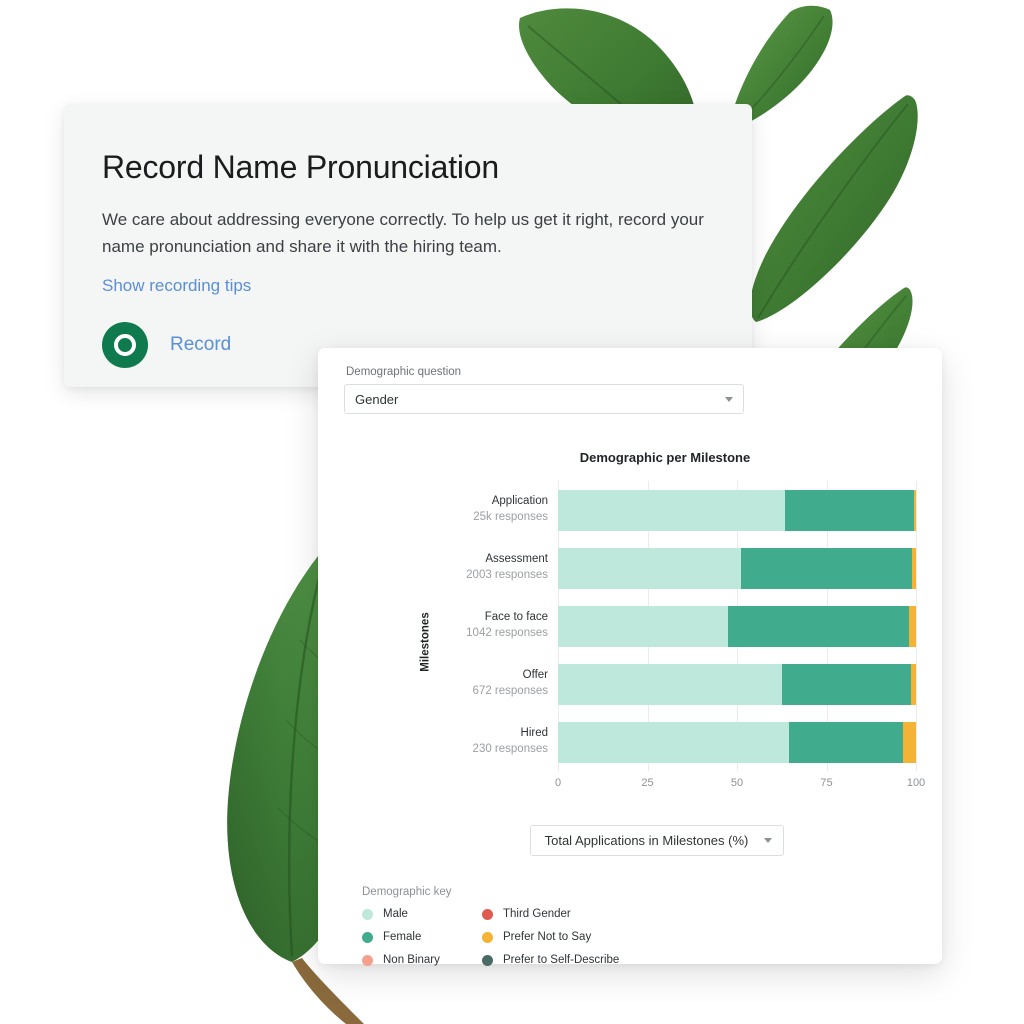 This screenshot has height=1024, width=1024. What do you see at coordinates (490, 510) in the screenshot?
I see `category-label: Application 25k responses` at bounding box center [490, 510].